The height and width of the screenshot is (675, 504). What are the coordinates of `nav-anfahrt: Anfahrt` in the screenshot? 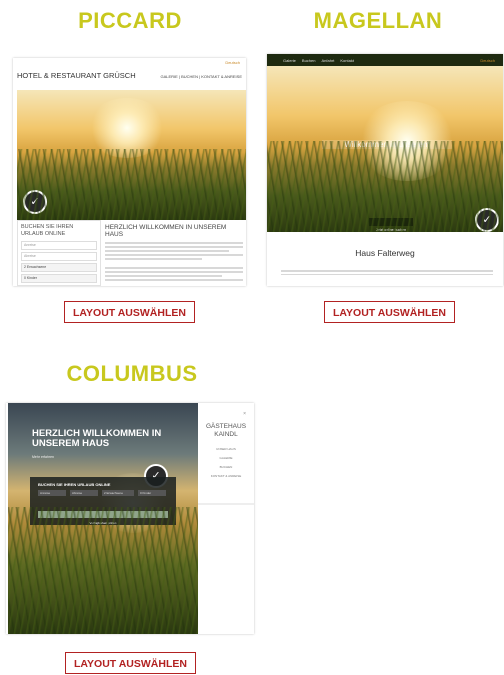 It's located at (327, 60).